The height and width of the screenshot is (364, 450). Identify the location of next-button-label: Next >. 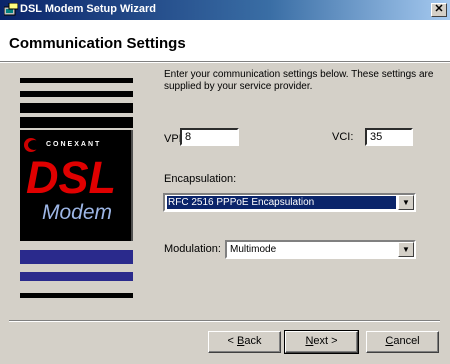
(321, 341).